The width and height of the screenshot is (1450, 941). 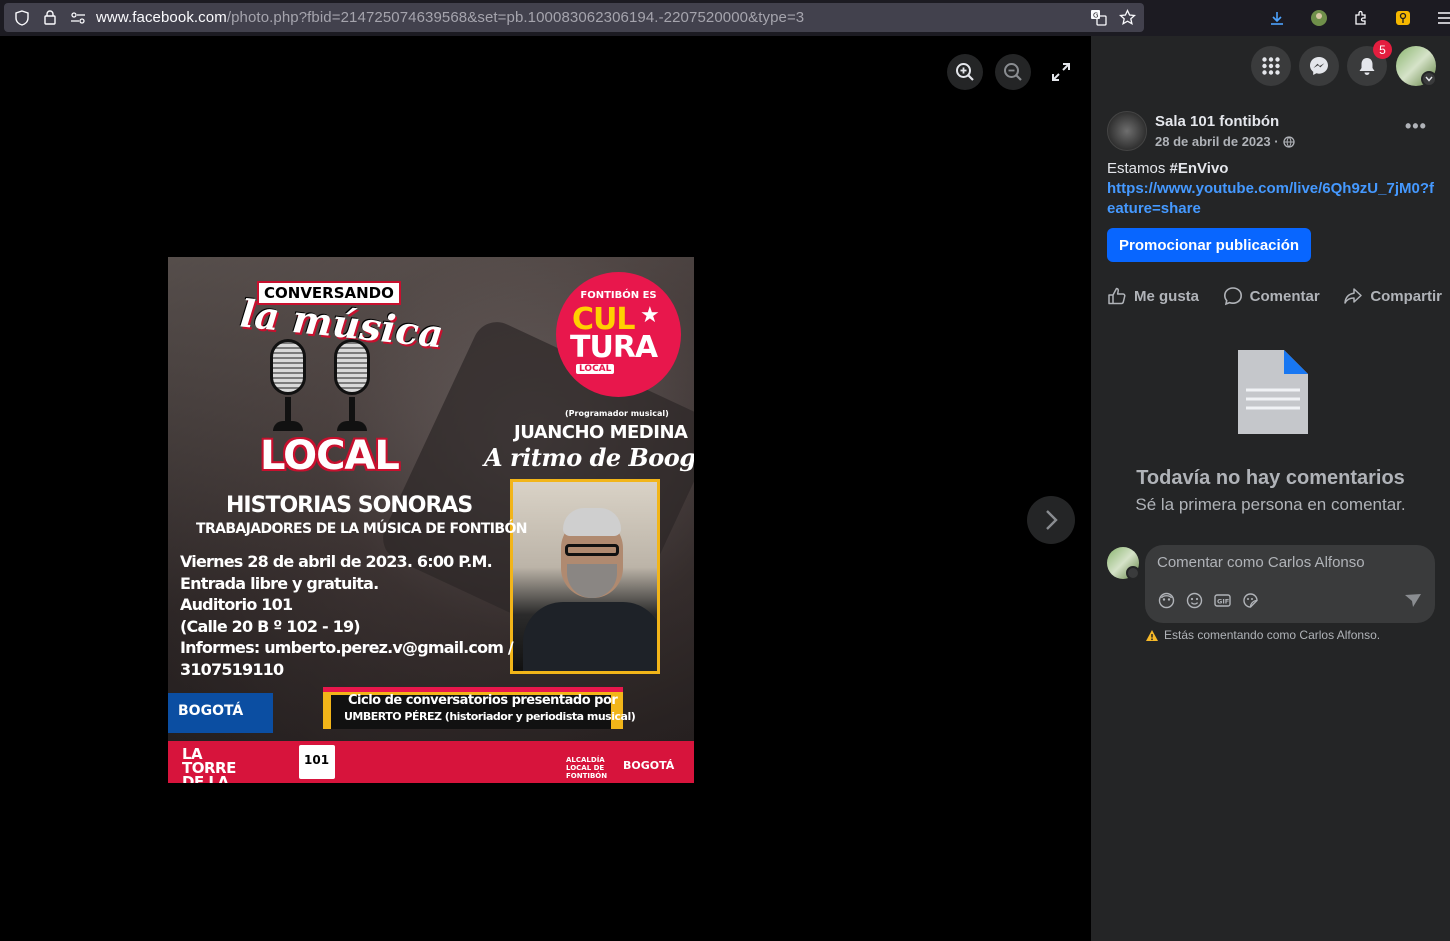 I want to click on thumbs-up-icon, so click(x=1117, y=296).